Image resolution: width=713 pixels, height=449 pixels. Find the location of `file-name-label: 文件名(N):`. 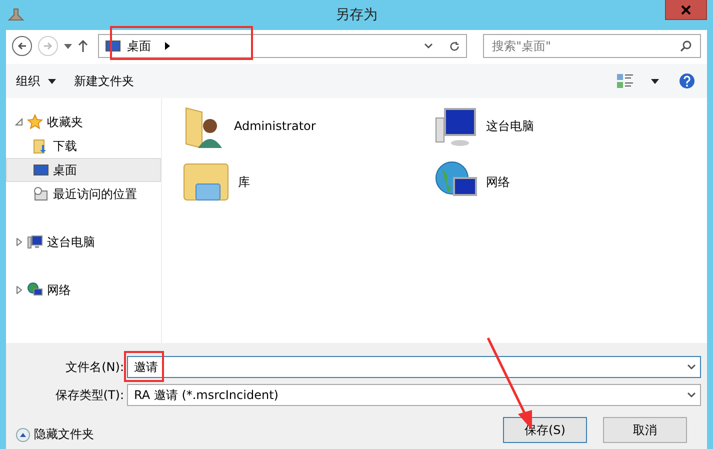

file-name-label: 文件名(N): is located at coordinates (94, 367).